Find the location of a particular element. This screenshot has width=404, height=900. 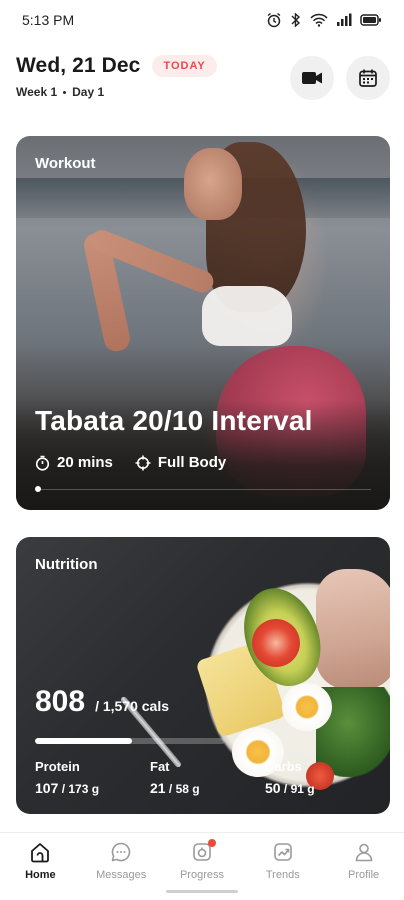

video-call-button is located at coordinates (312, 78).